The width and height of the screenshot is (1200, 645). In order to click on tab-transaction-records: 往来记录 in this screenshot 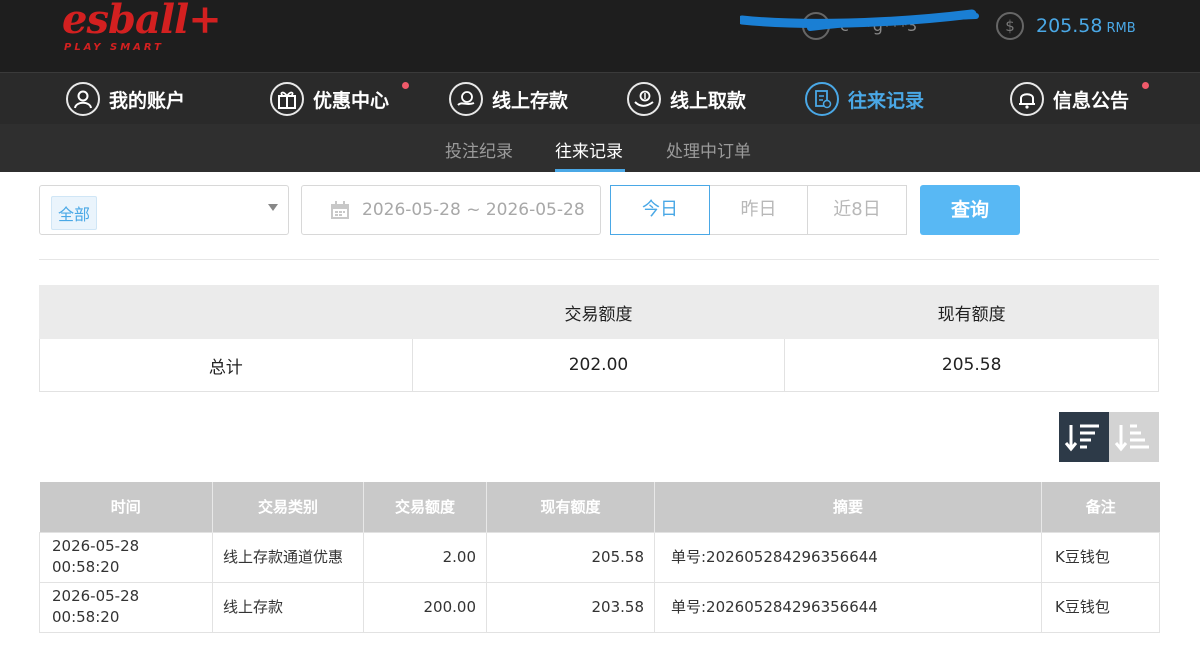, I will do `click(589, 149)`.